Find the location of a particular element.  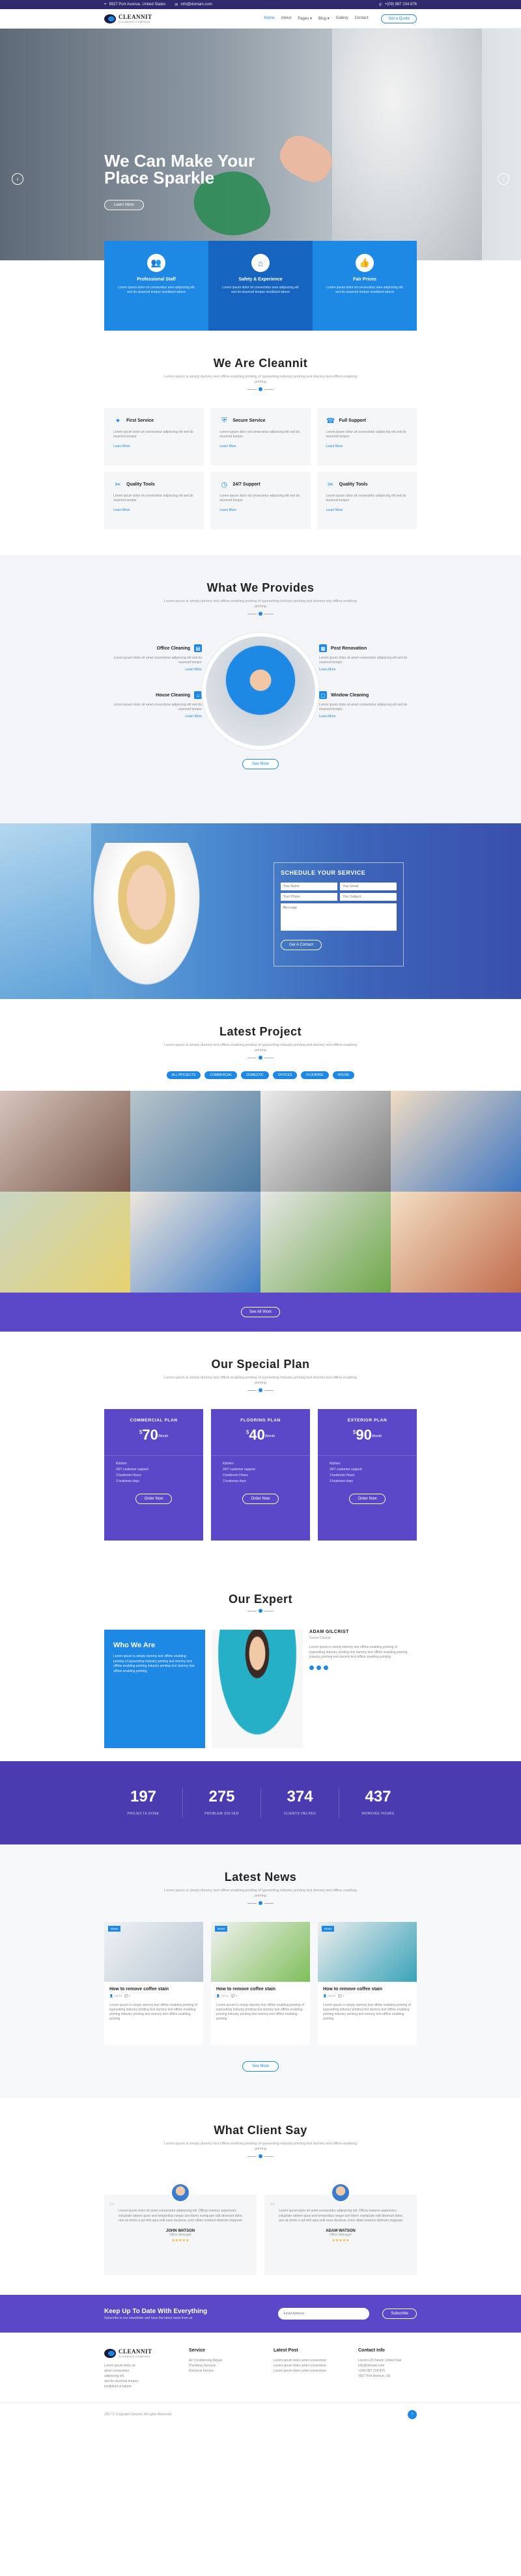

scroll-top-button: ↑ is located at coordinates (412, 2414).